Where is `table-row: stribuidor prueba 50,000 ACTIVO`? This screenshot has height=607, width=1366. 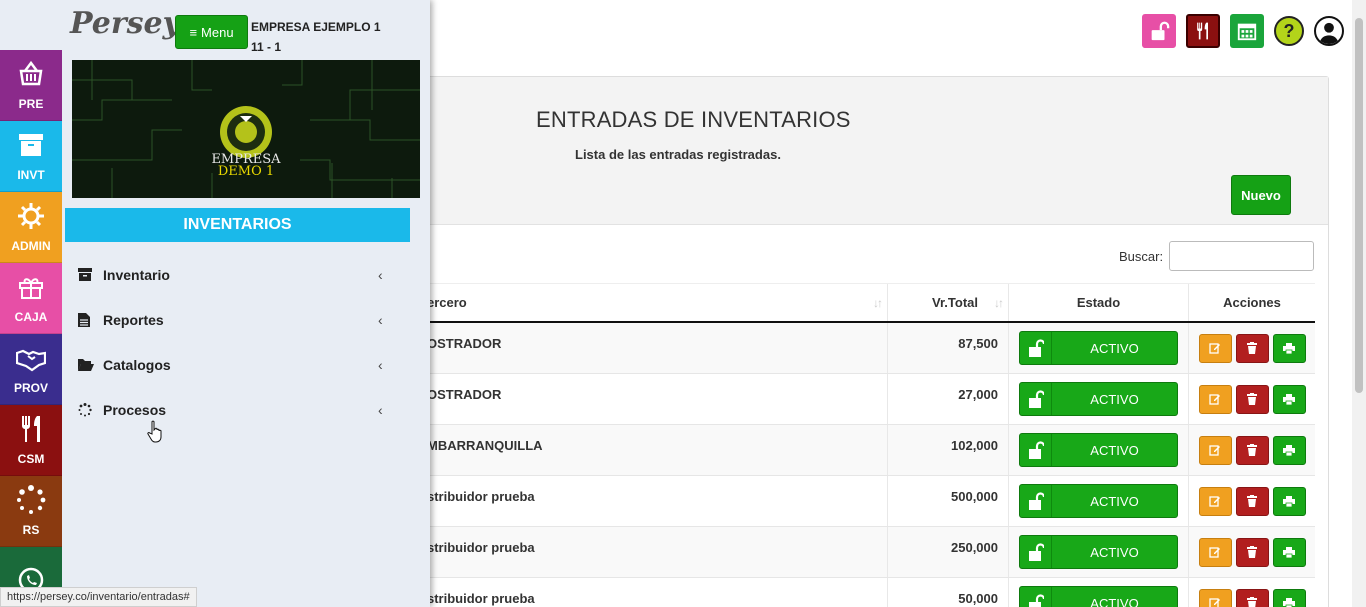 table-row: stribuidor prueba 50,000 ACTIVO is located at coordinates (868, 592).